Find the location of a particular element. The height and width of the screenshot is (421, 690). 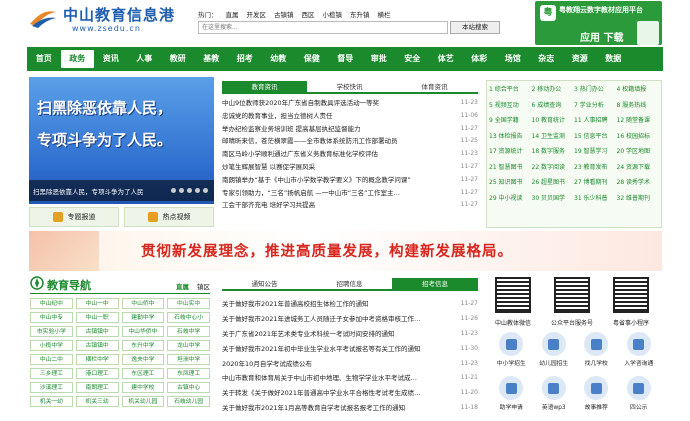

tab-exam-info: 招考信息 is located at coordinates (435, 283).